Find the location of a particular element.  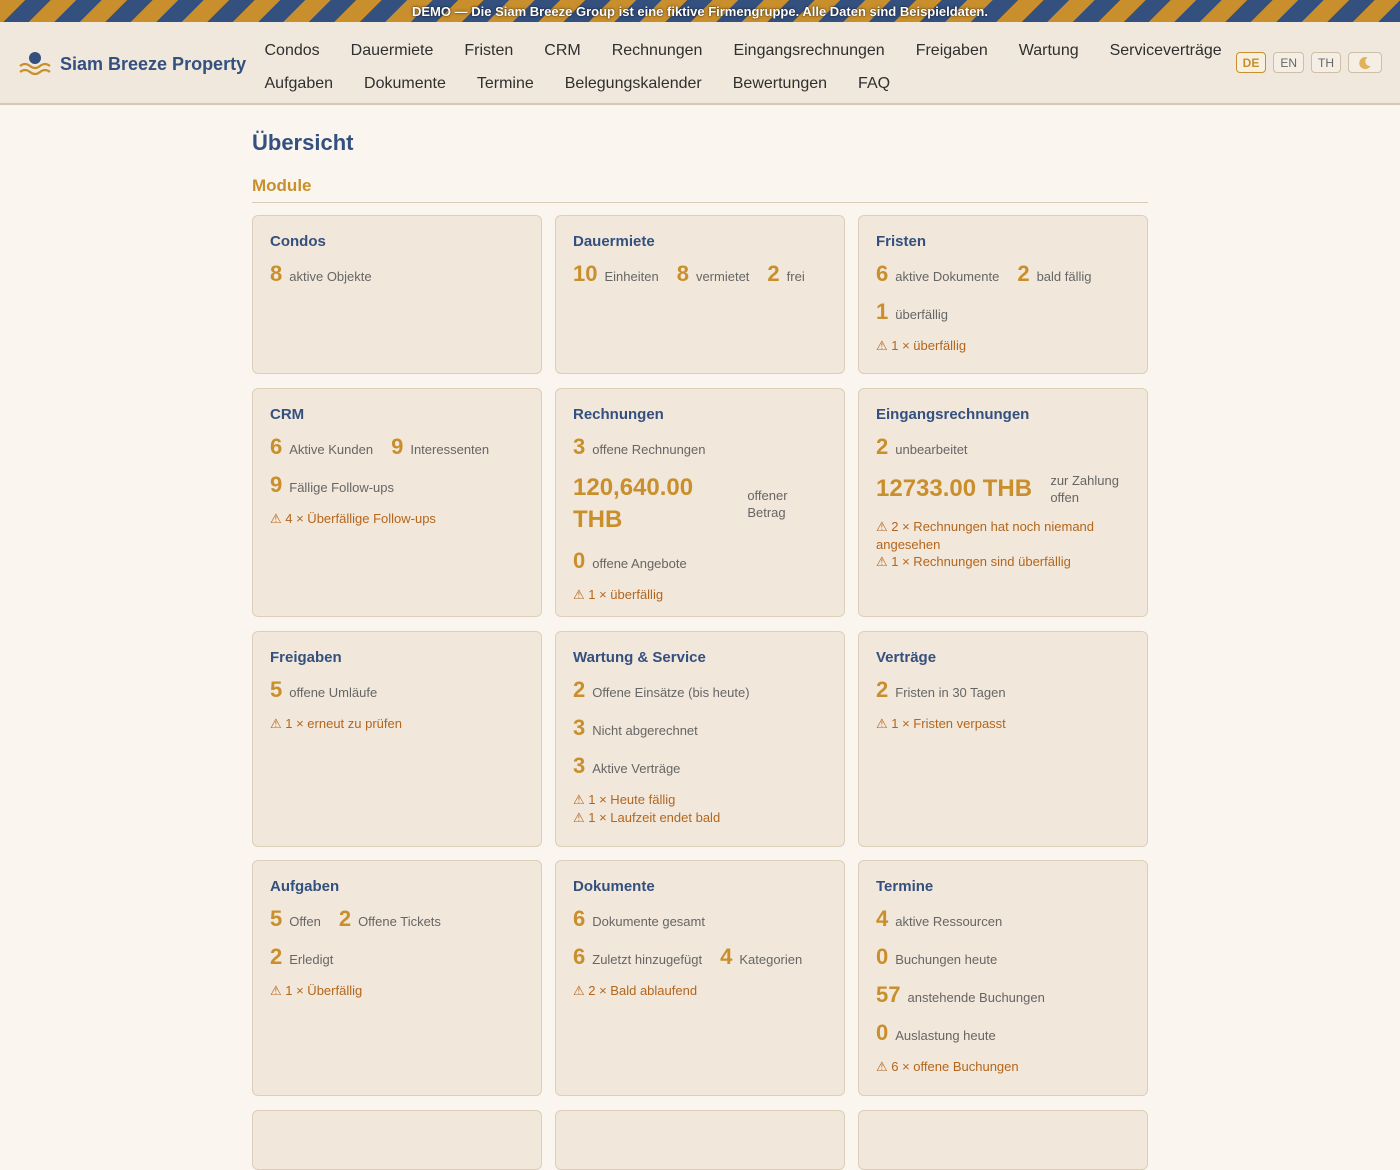

stat-label: Aktive Kunden is located at coordinates (331, 449).